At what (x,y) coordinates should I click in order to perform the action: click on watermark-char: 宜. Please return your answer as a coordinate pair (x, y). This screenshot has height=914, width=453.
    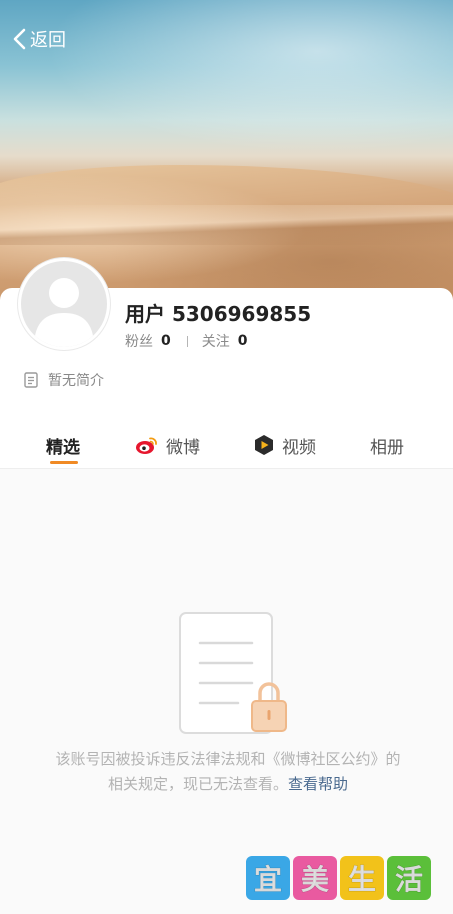
    Looking at the image, I should click on (268, 878).